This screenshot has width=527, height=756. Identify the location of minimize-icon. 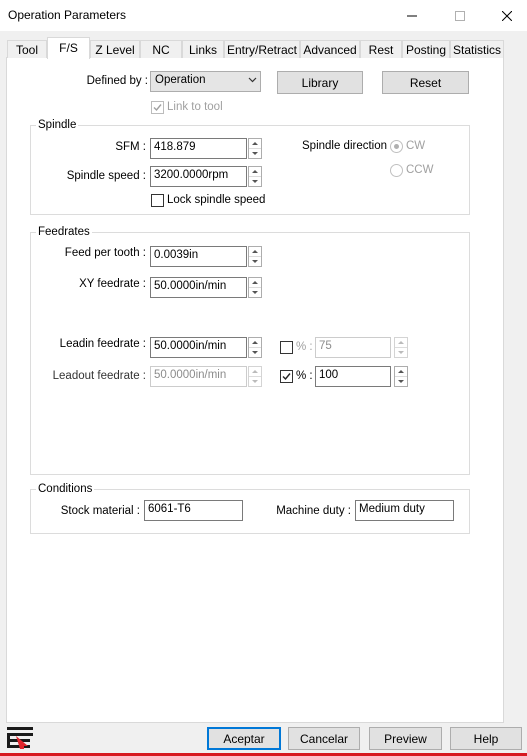
(412, 15).